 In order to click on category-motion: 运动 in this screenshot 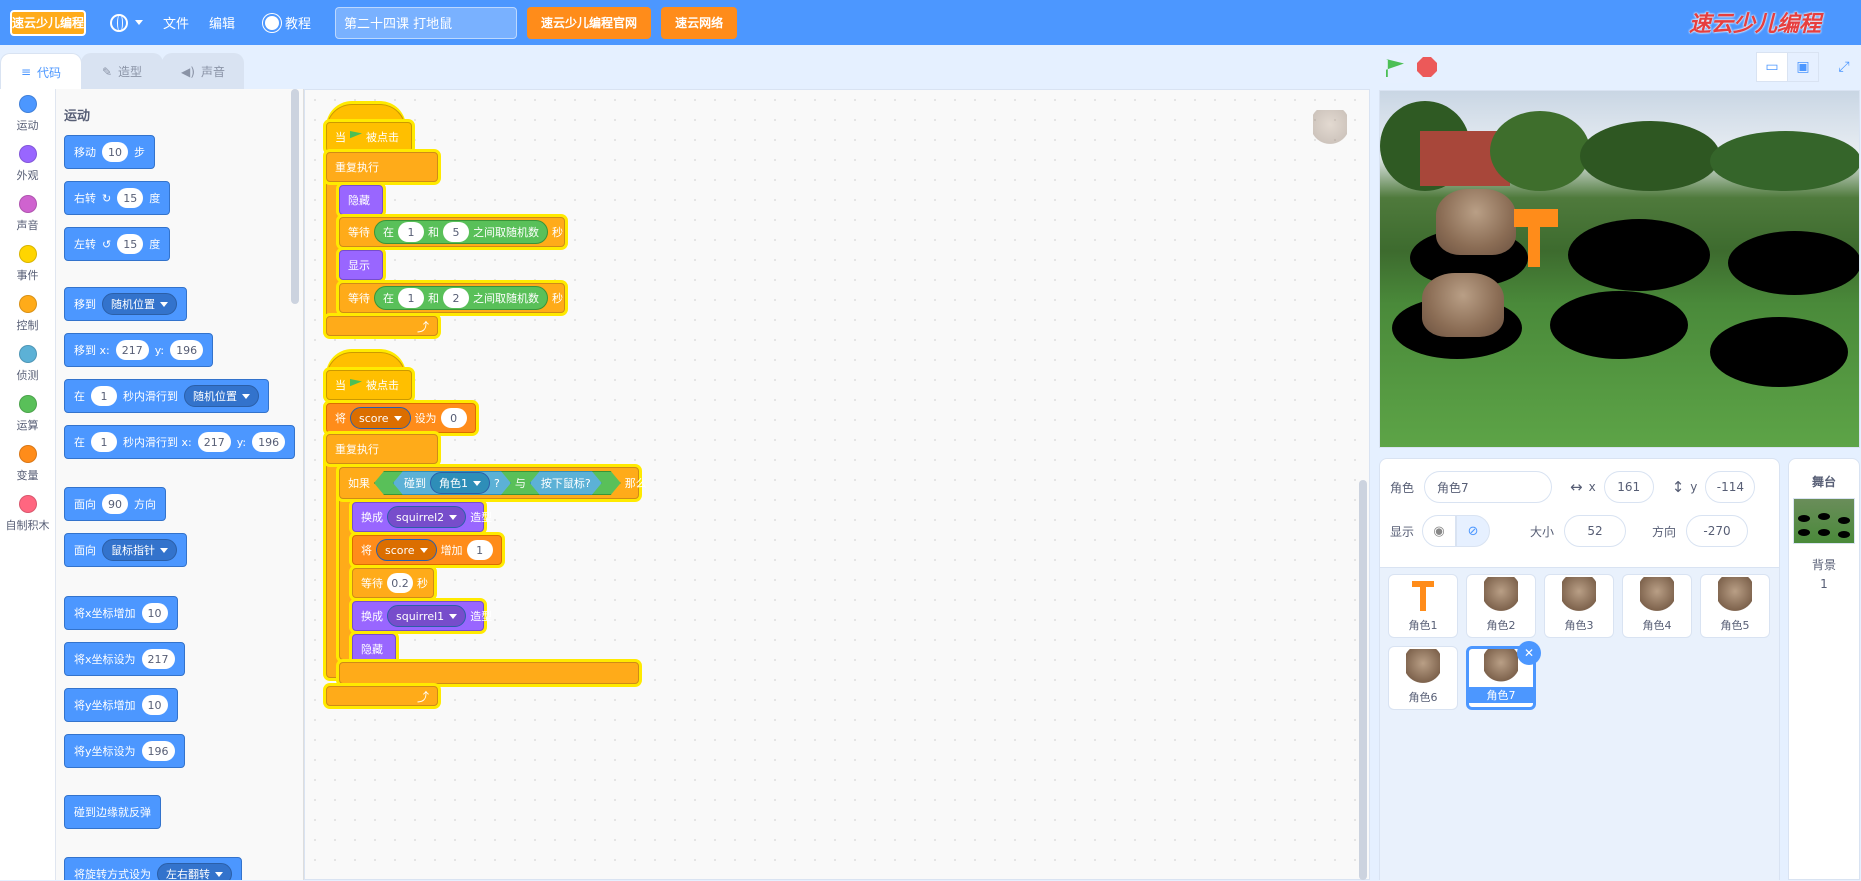, I will do `click(27, 114)`.